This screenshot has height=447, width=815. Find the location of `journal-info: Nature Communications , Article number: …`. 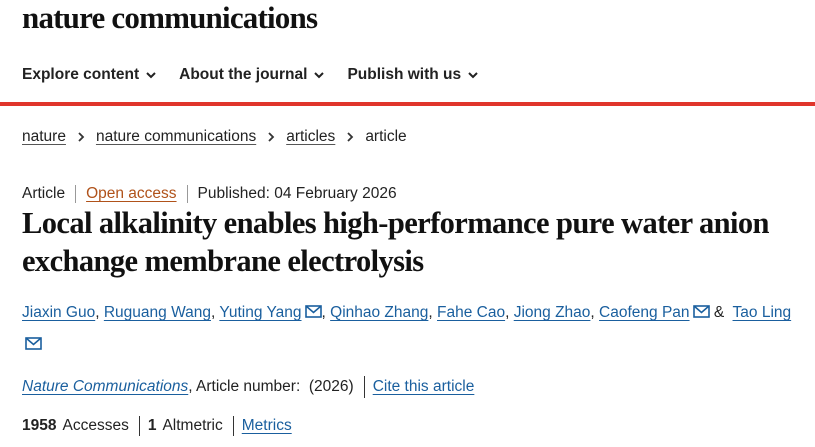

journal-info: Nature Communications , Article number: … is located at coordinates (248, 387).